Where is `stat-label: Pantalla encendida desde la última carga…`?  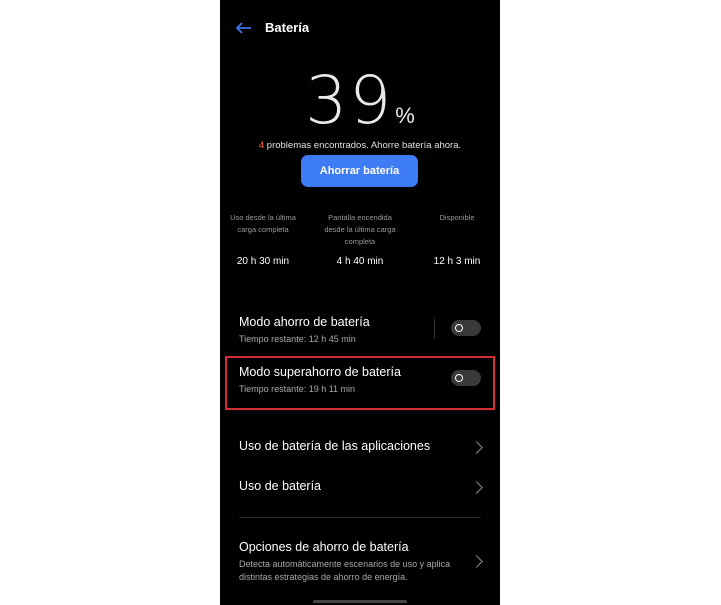
stat-label: Pantalla encendida desde la última carga… is located at coordinates (360, 230).